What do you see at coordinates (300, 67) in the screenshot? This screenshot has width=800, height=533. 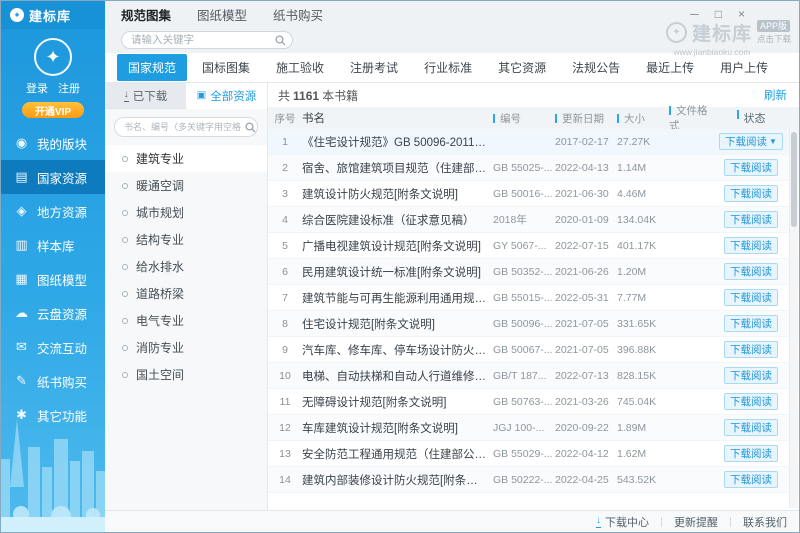 I see `category-tab: 施工验收` at bounding box center [300, 67].